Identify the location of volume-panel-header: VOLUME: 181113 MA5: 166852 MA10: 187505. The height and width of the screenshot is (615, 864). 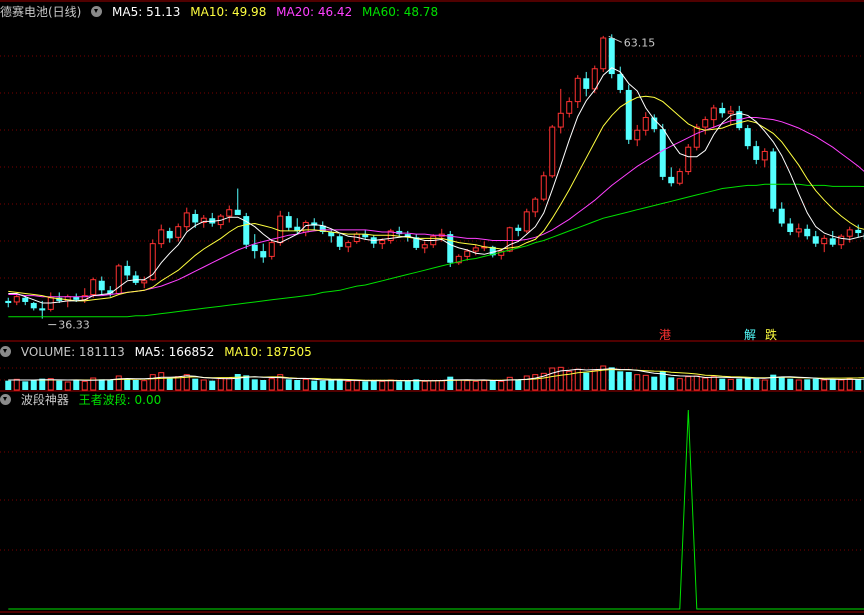
(159, 352).